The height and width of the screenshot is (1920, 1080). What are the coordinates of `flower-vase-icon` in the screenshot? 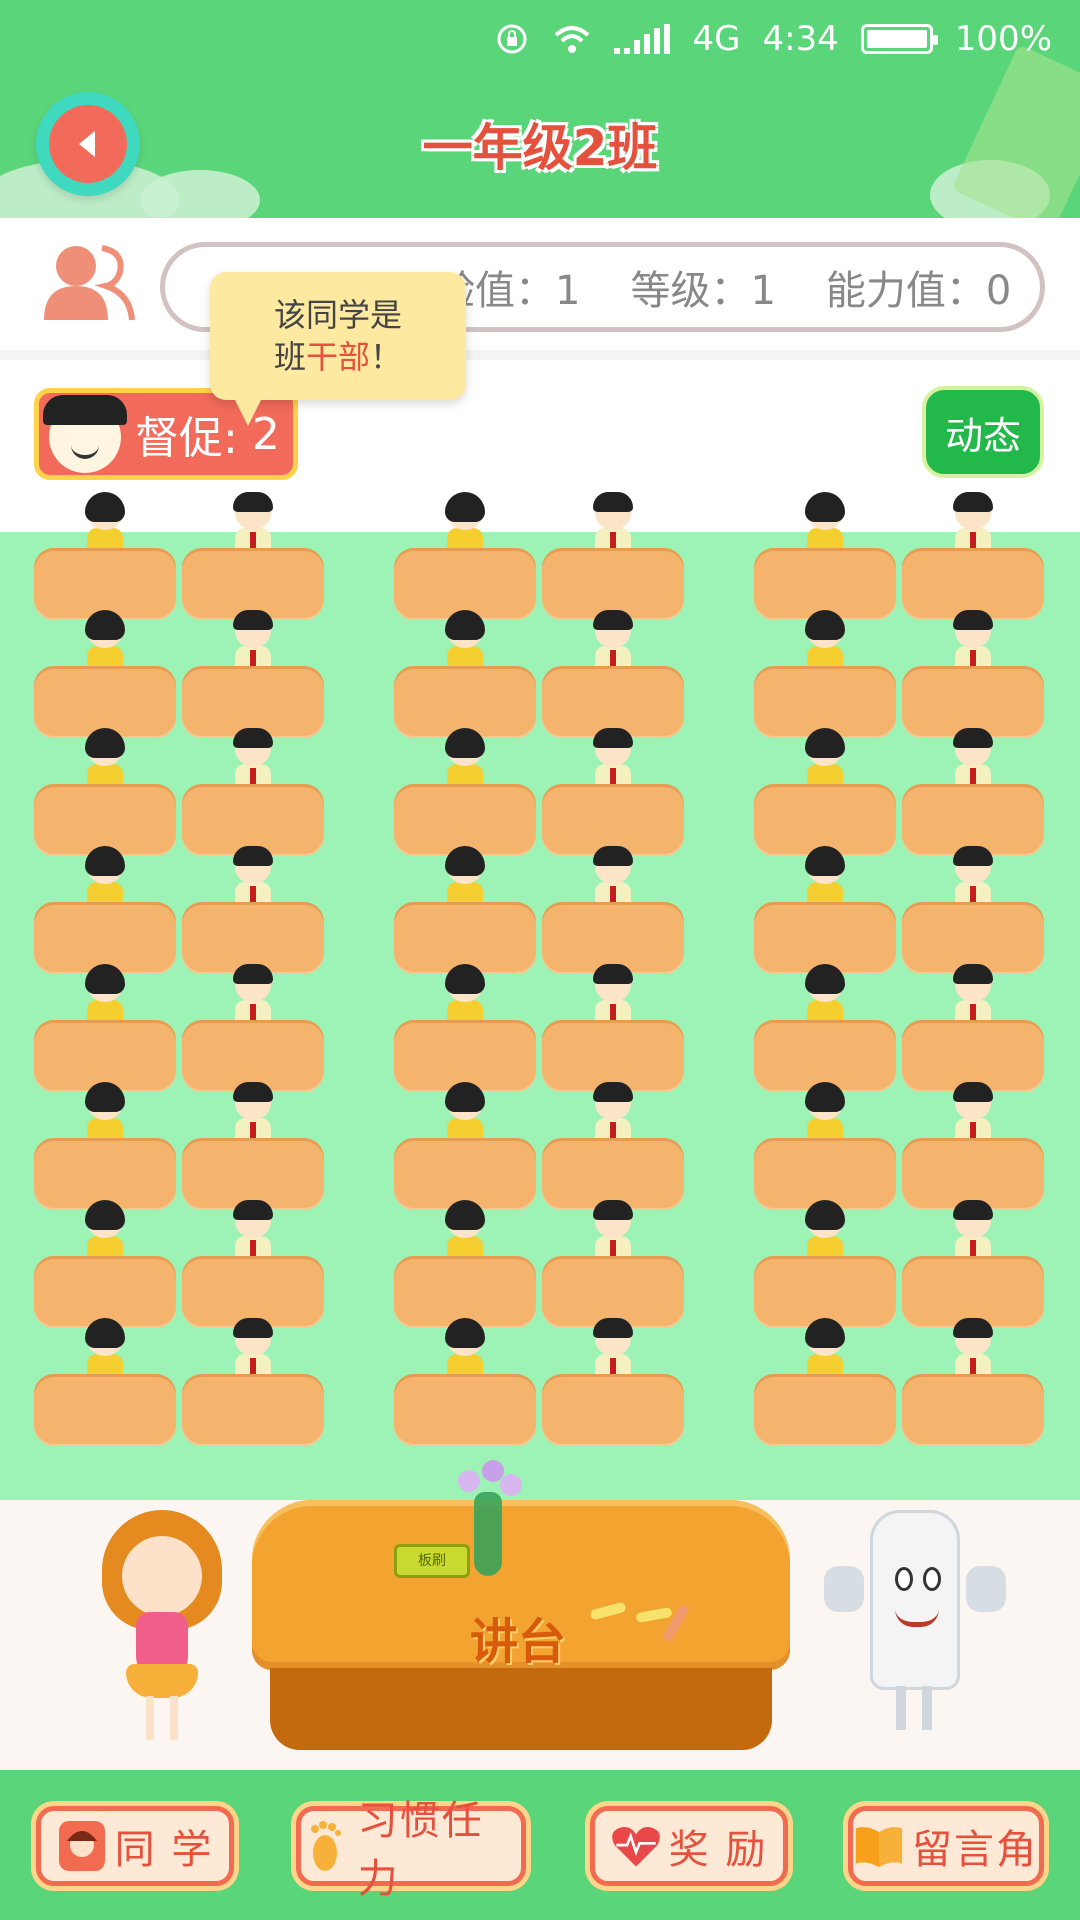 It's located at (488, 1534).